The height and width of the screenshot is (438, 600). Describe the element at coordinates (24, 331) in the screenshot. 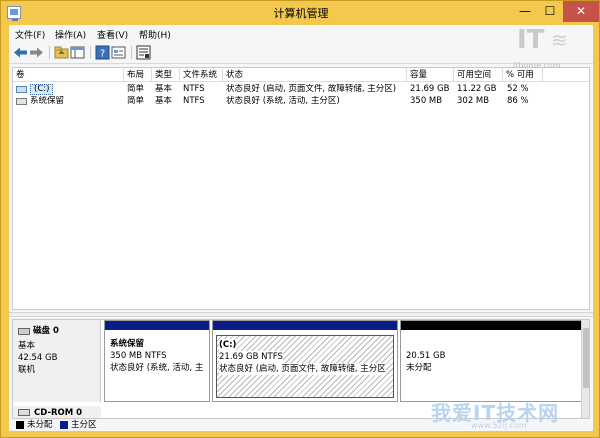

I see `hard-disk-icon` at that location.